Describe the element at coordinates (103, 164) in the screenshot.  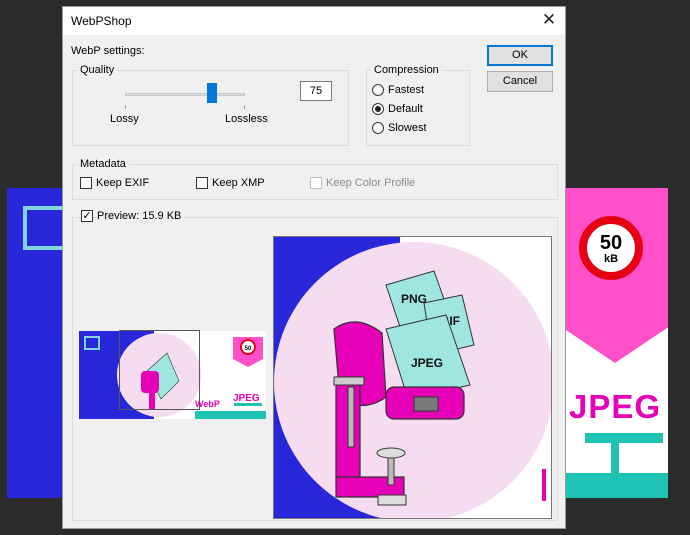
I see `metadata-legend: Metadata` at that location.